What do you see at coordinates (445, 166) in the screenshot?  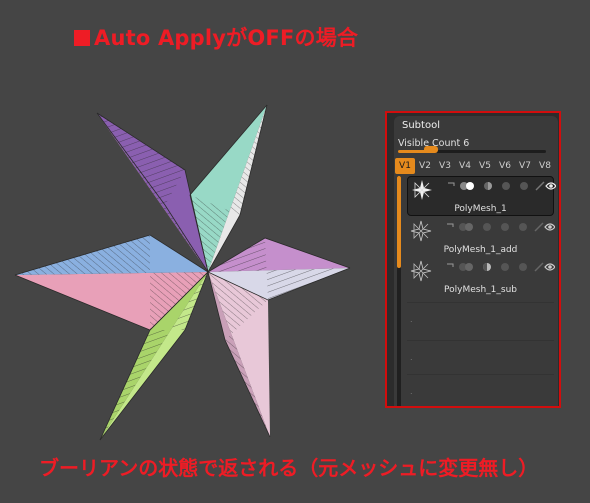 I see `version-tab-v3: V3` at bounding box center [445, 166].